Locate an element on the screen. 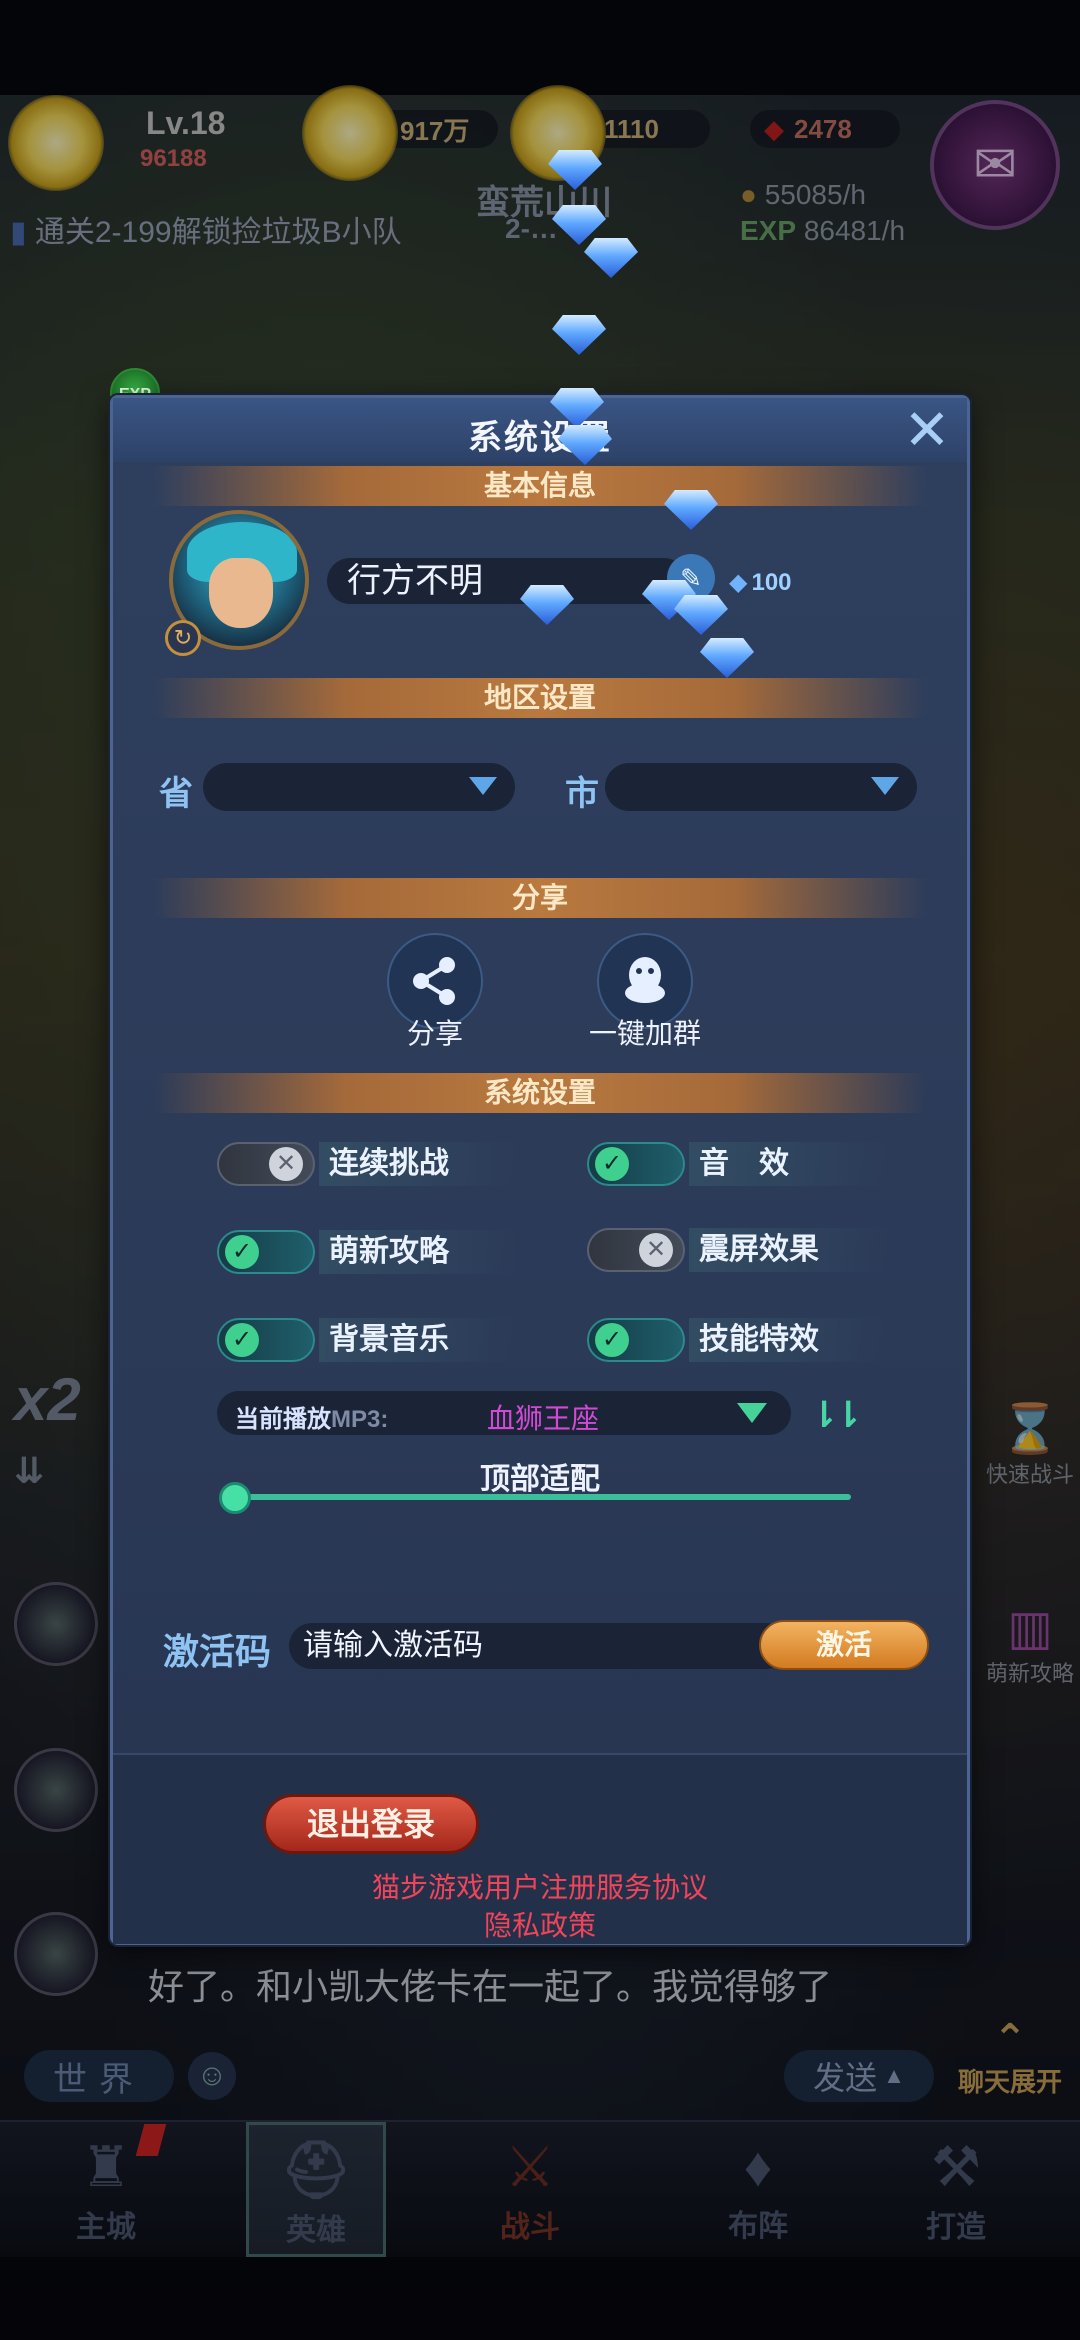 The width and height of the screenshot is (1080, 2340). now-playing-format: MP3: is located at coordinates (360, 1419).